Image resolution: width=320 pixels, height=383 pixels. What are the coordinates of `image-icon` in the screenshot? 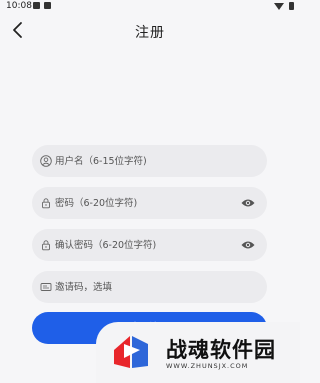 It's located at (47, 5).